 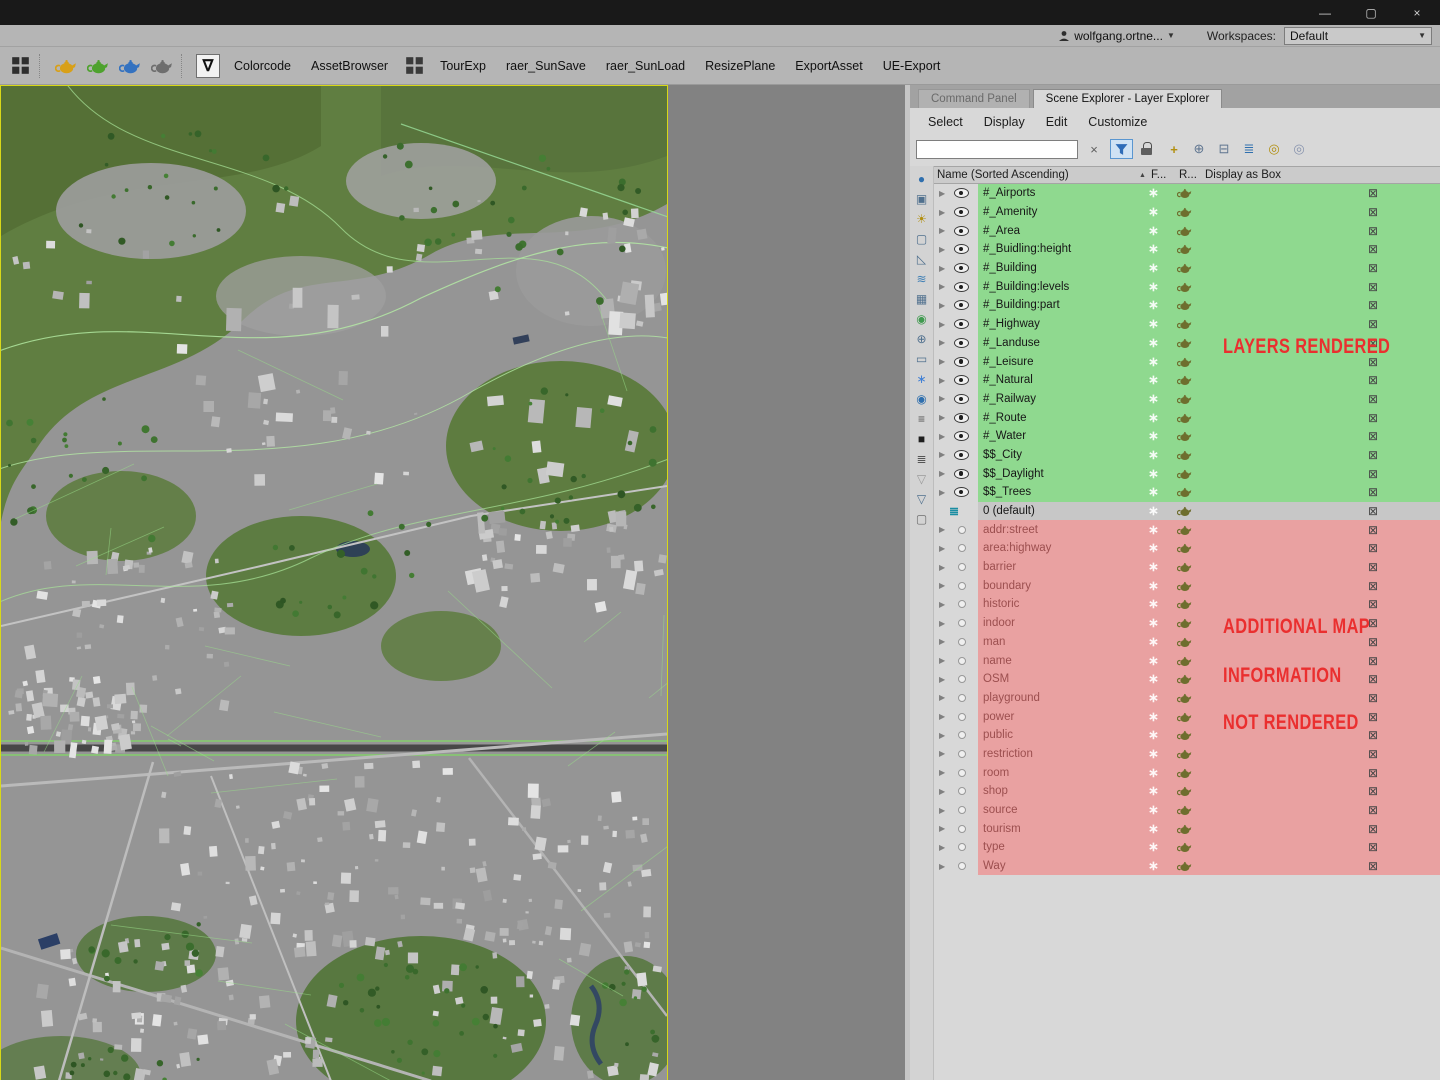 I want to click on layer-band: #_Airports ∗ ⊠, so click(x=1209, y=193).